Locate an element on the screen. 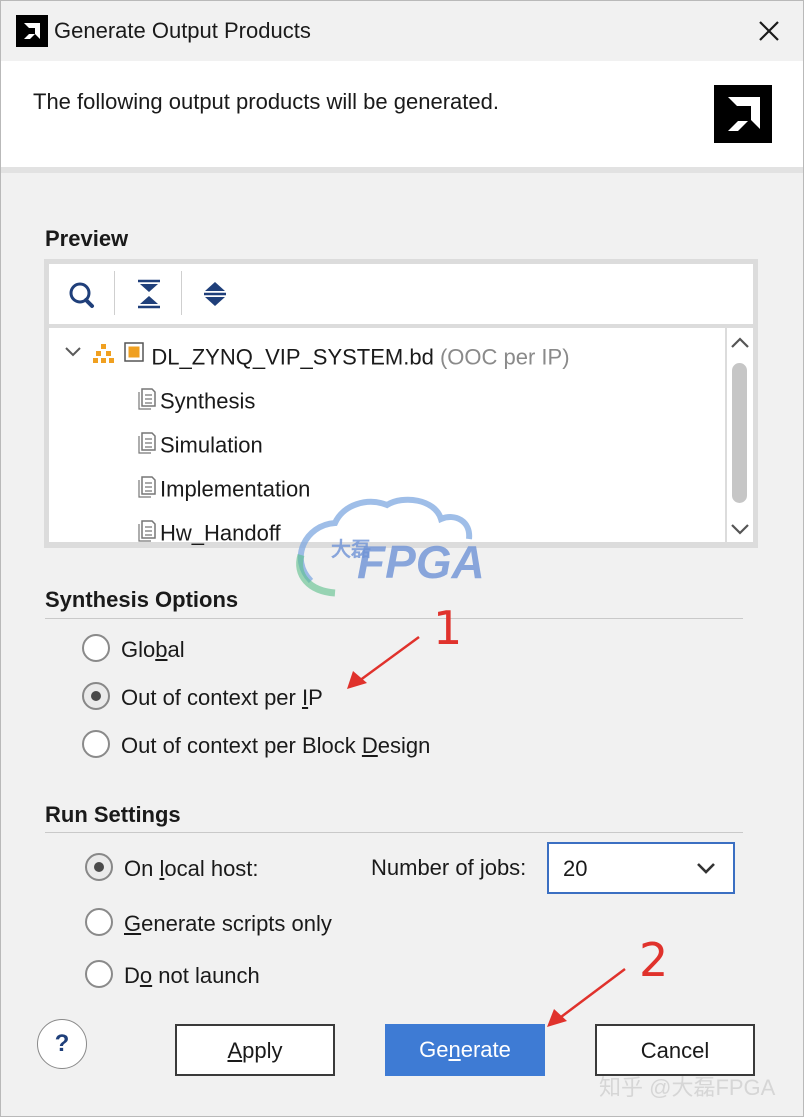  watermark-text: FPGA is located at coordinates (421, 562).